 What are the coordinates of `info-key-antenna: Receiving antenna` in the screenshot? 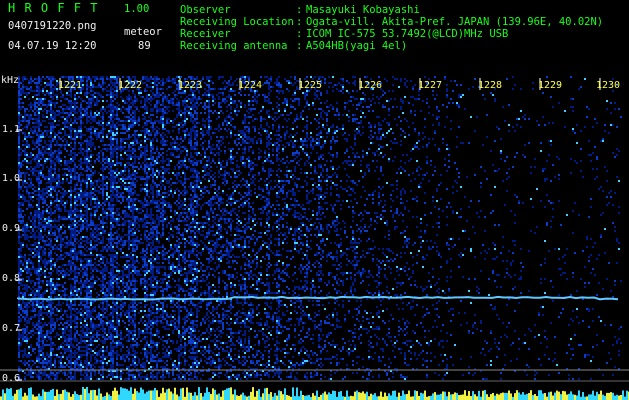 It's located at (234, 46).